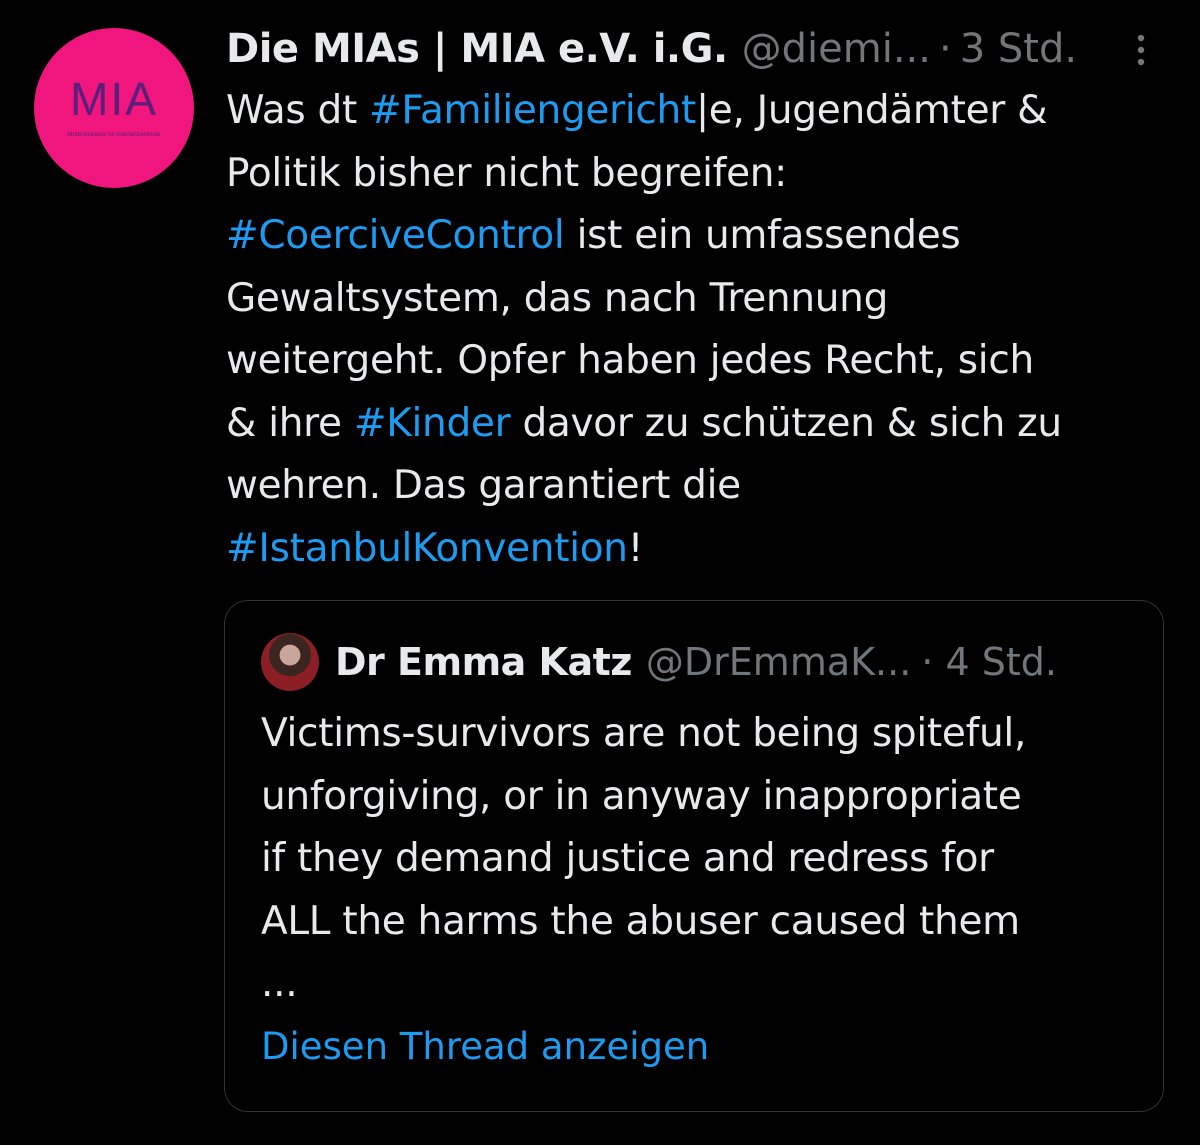 The image size is (1200, 1145). Describe the element at coordinates (427, 548) in the screenshot. I see `hashtag-link: #IstanbulKonvention` at that location.